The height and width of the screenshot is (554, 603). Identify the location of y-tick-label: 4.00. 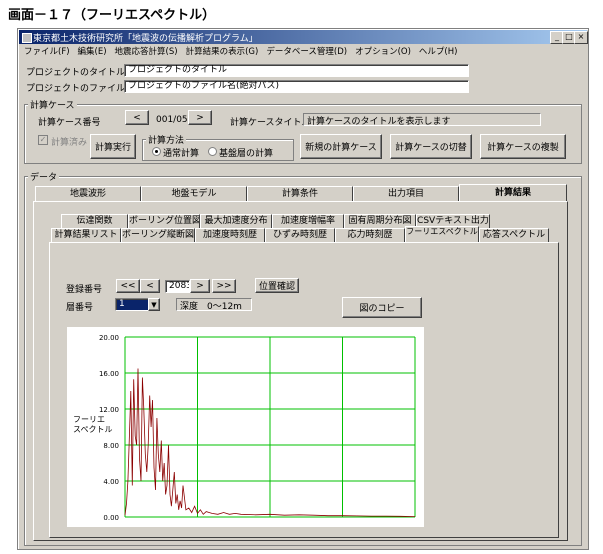
(111, 482).